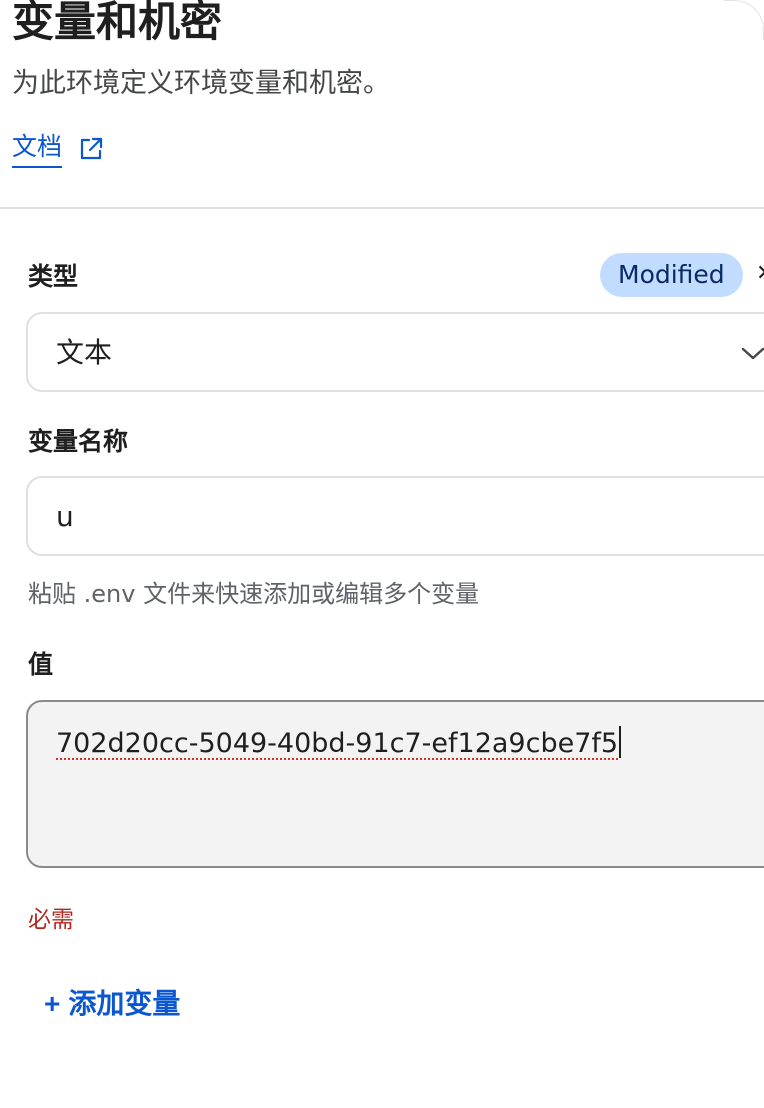  Describe the element at coordinates (52, 1003) in the screenshot. I see `plus-icon: +` at that location.